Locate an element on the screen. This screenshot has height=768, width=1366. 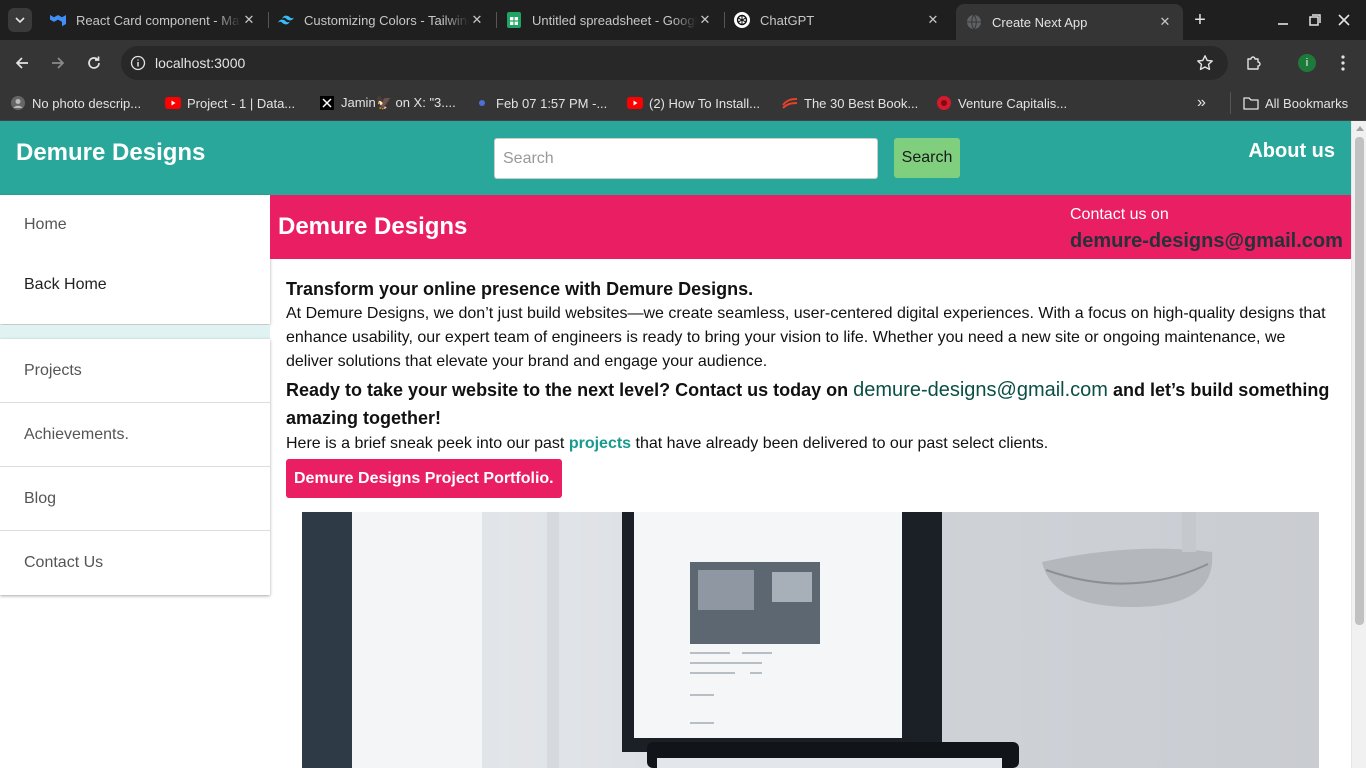
vc-icon is located at coordinates (944, 103).